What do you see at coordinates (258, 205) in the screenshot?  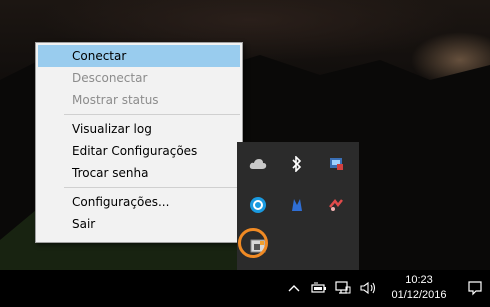 I see `circle-app-icon` at bounding box center [258, 205].